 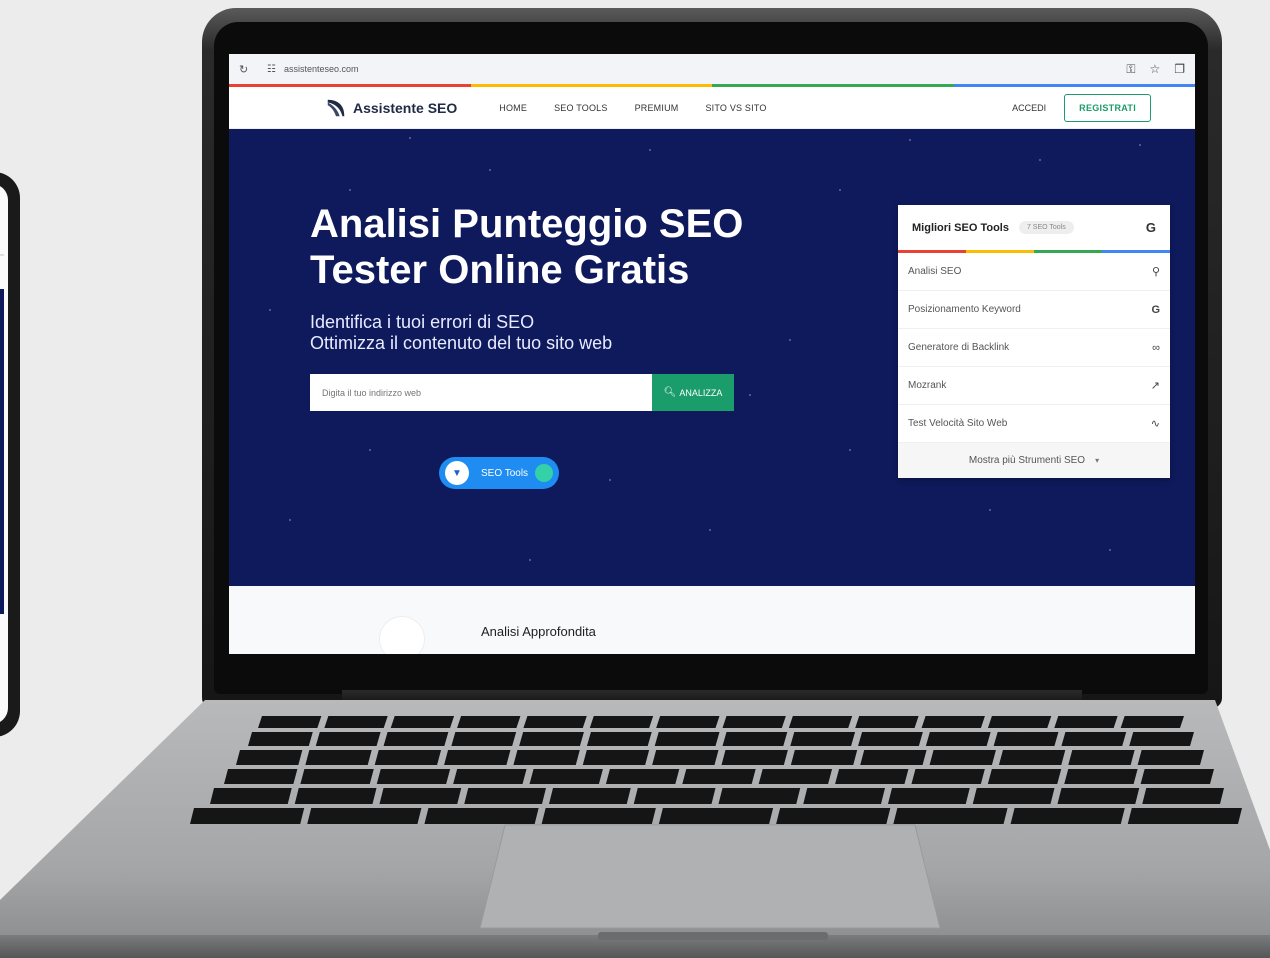 What do you see at coordinates (1034, 272) in the screenshot?
I see `tool-item: Analisi SEO ⚲` at bounding box center [1034, 272].